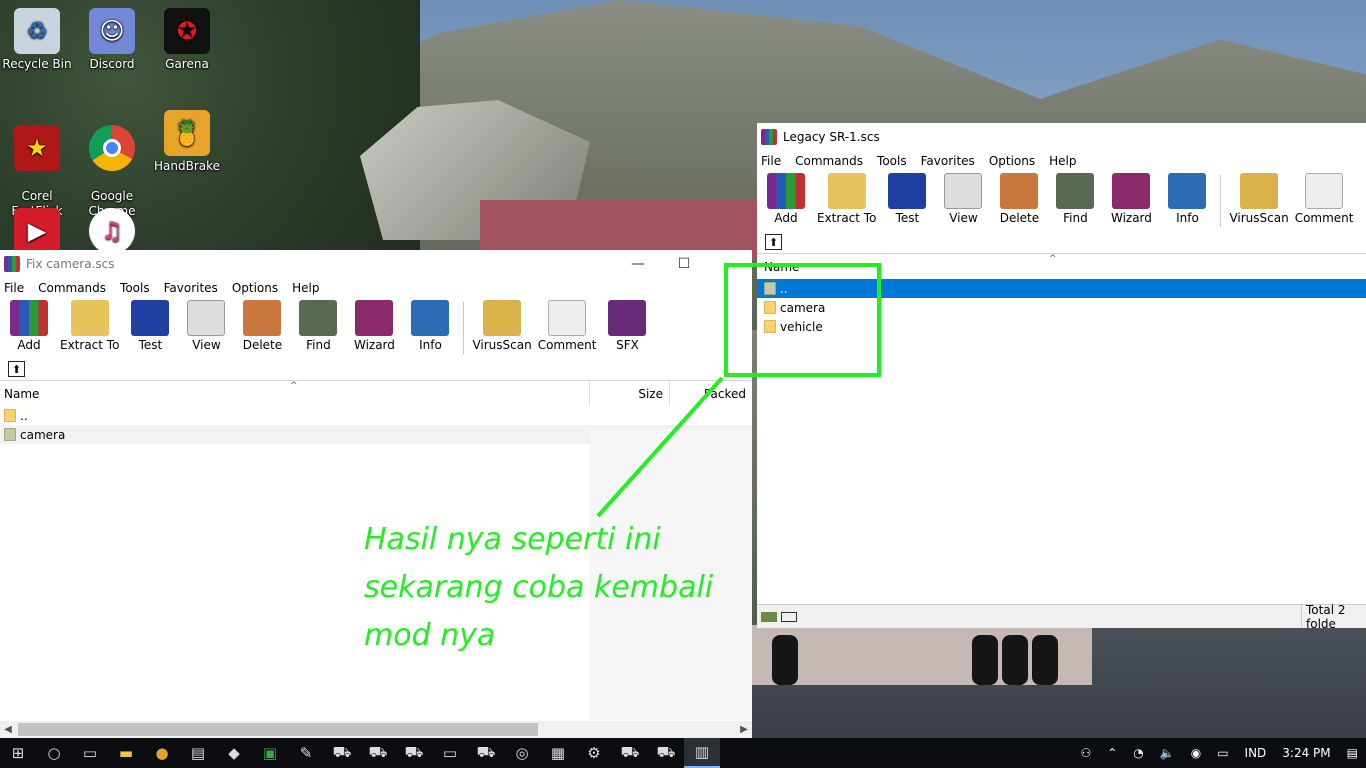 The width and height of the screenshot is (1366, 768). Describe the element at coordinates (18, 753) in the screenshot. I see `windows-start-icon: ⊞` at that location.